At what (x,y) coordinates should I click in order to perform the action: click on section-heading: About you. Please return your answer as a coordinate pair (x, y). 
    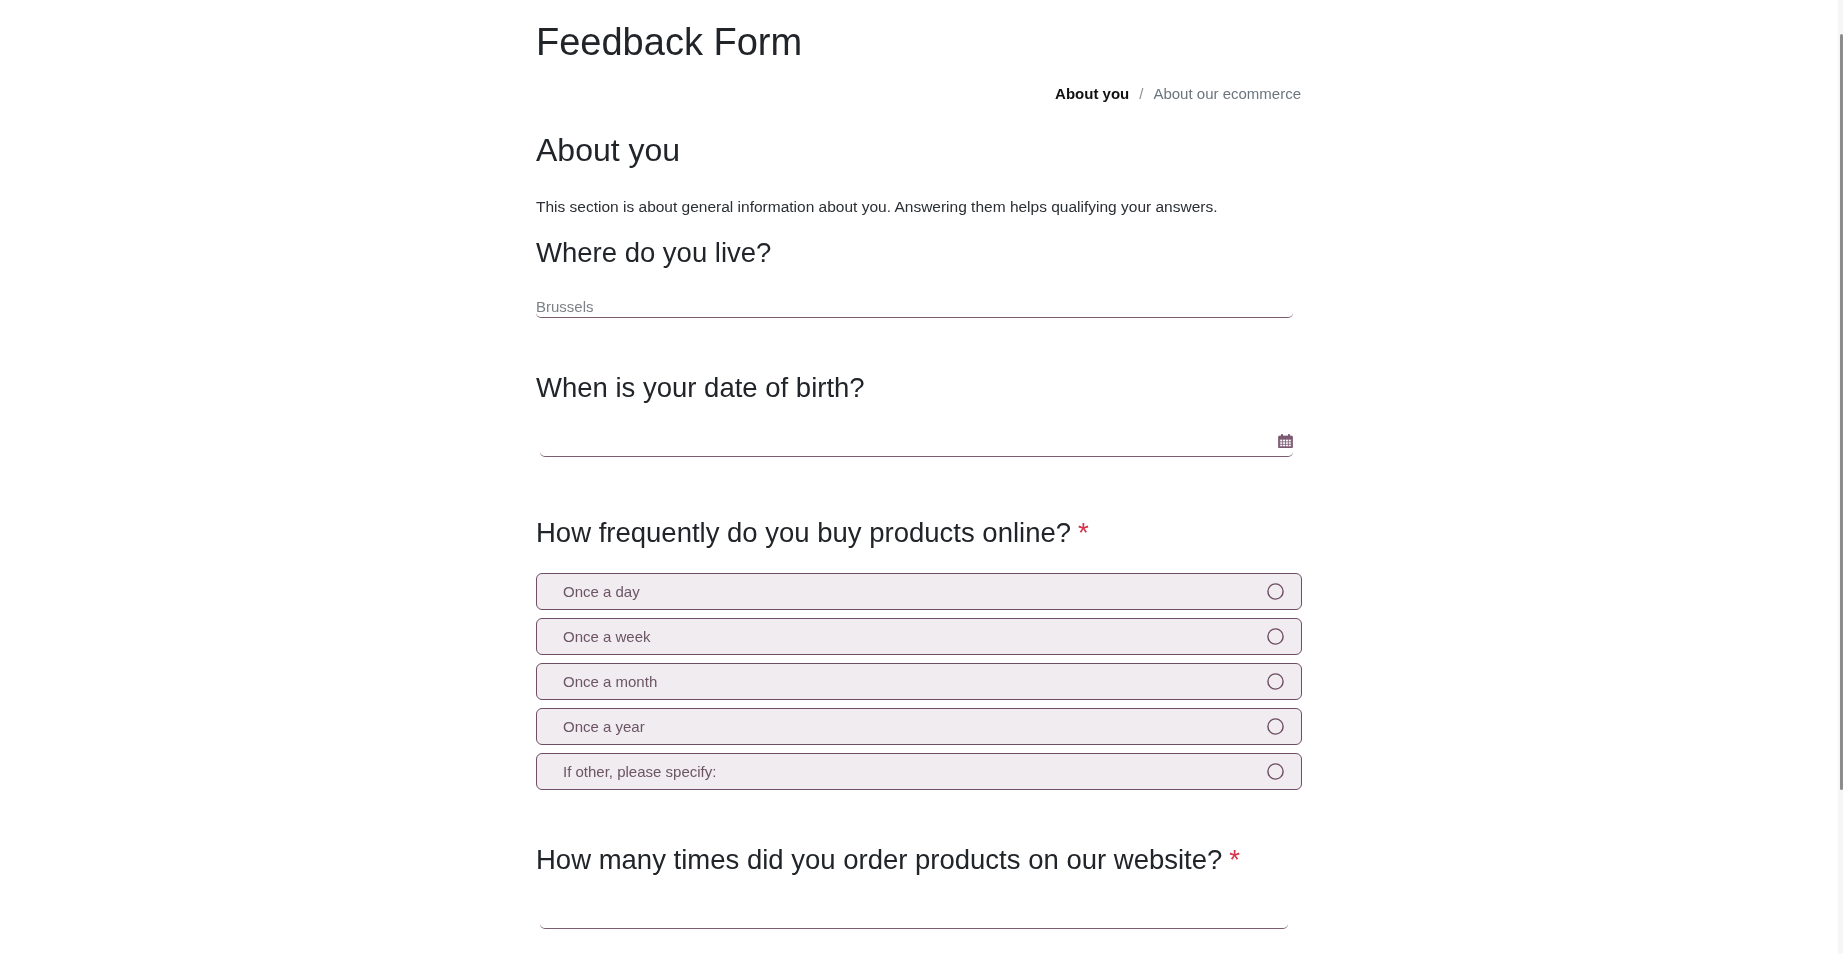
    Looking at the image, I should click on (609, 150).